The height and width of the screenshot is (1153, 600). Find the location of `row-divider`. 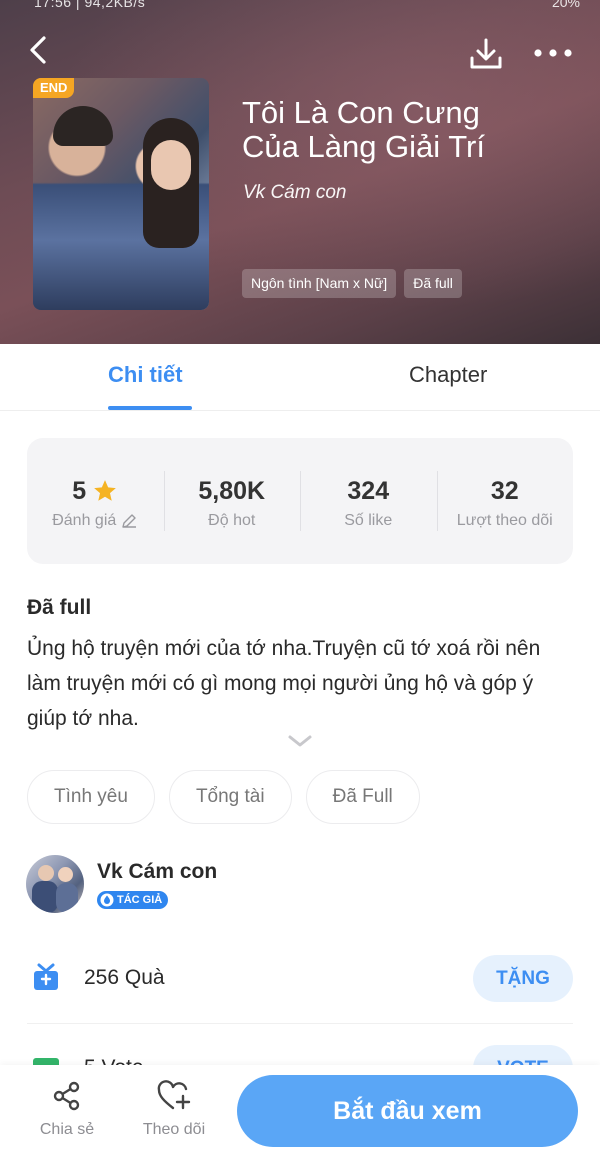

row-divider is located at coordinates (300, 1023).